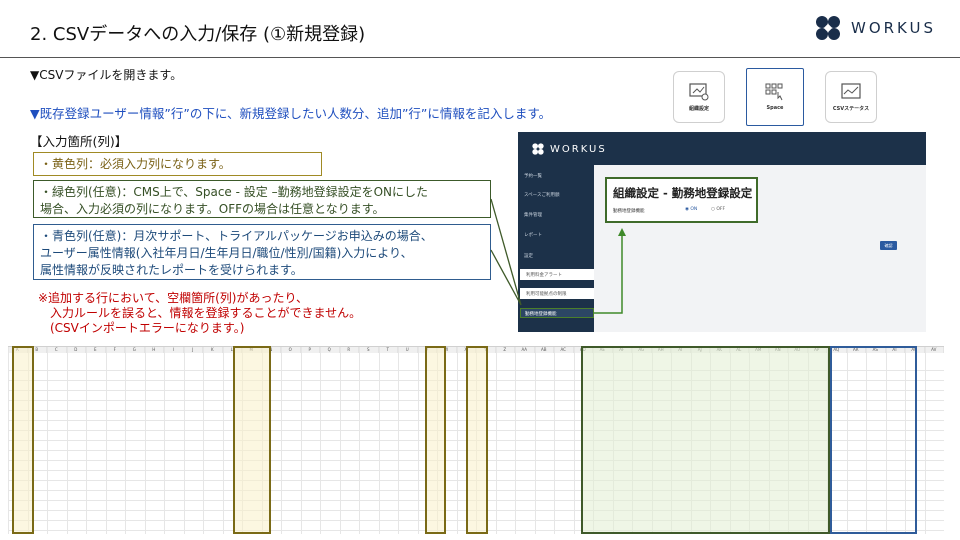 The image size is (960, 540). Describe the element at coordinates (349, 350) in the screenshot. I see `column-header: R` at that location.